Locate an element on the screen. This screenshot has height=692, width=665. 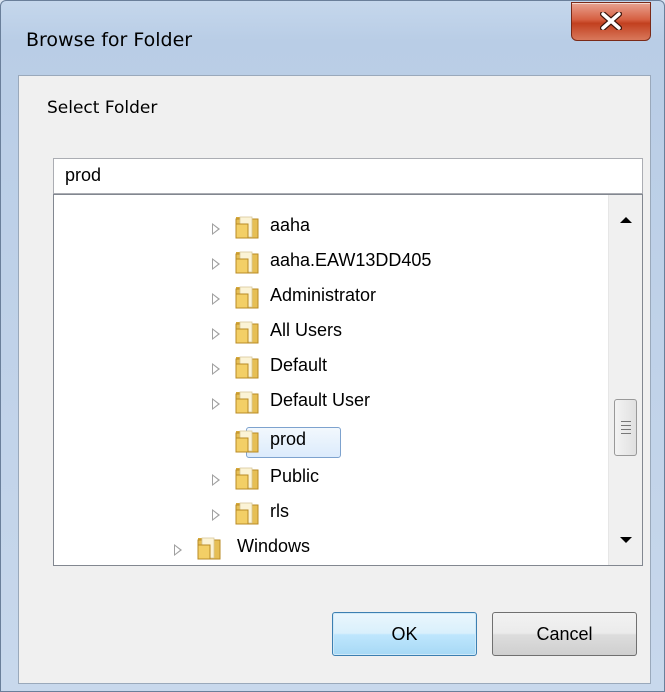
tree-item-label: Administrator is located at coordinates (323, 295).